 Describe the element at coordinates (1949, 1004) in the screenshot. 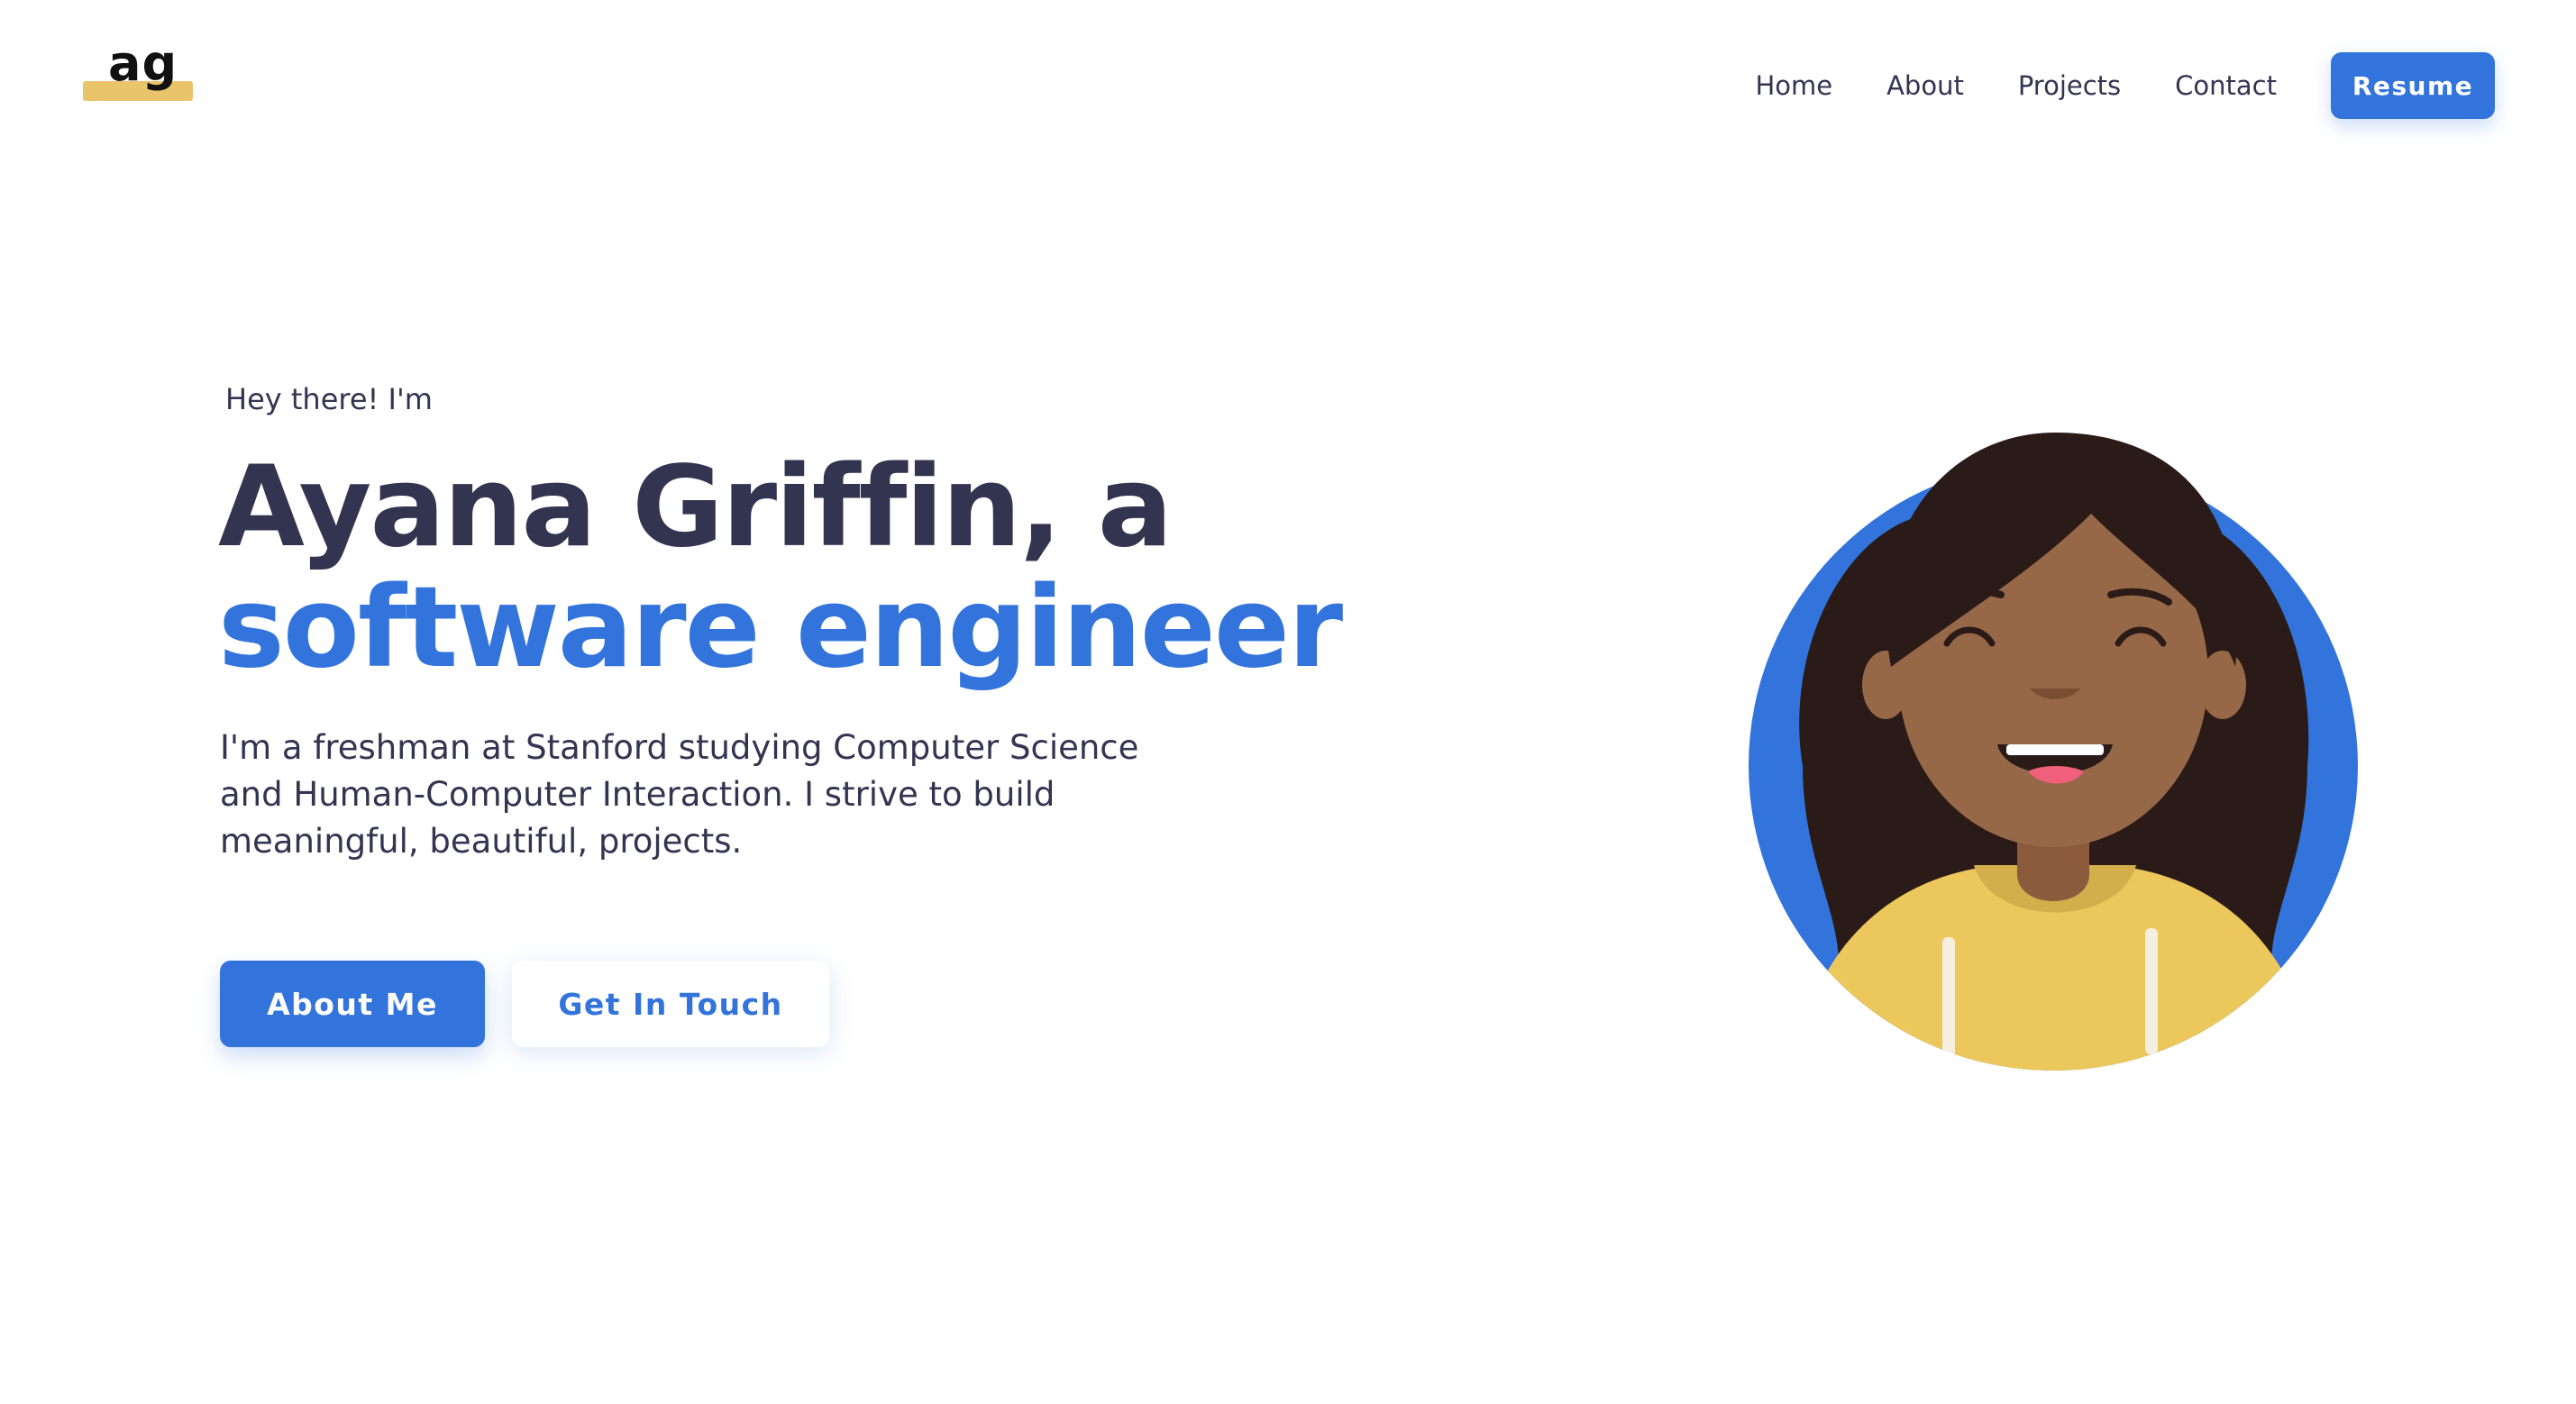

I see `hoodie-string-left` at that location.